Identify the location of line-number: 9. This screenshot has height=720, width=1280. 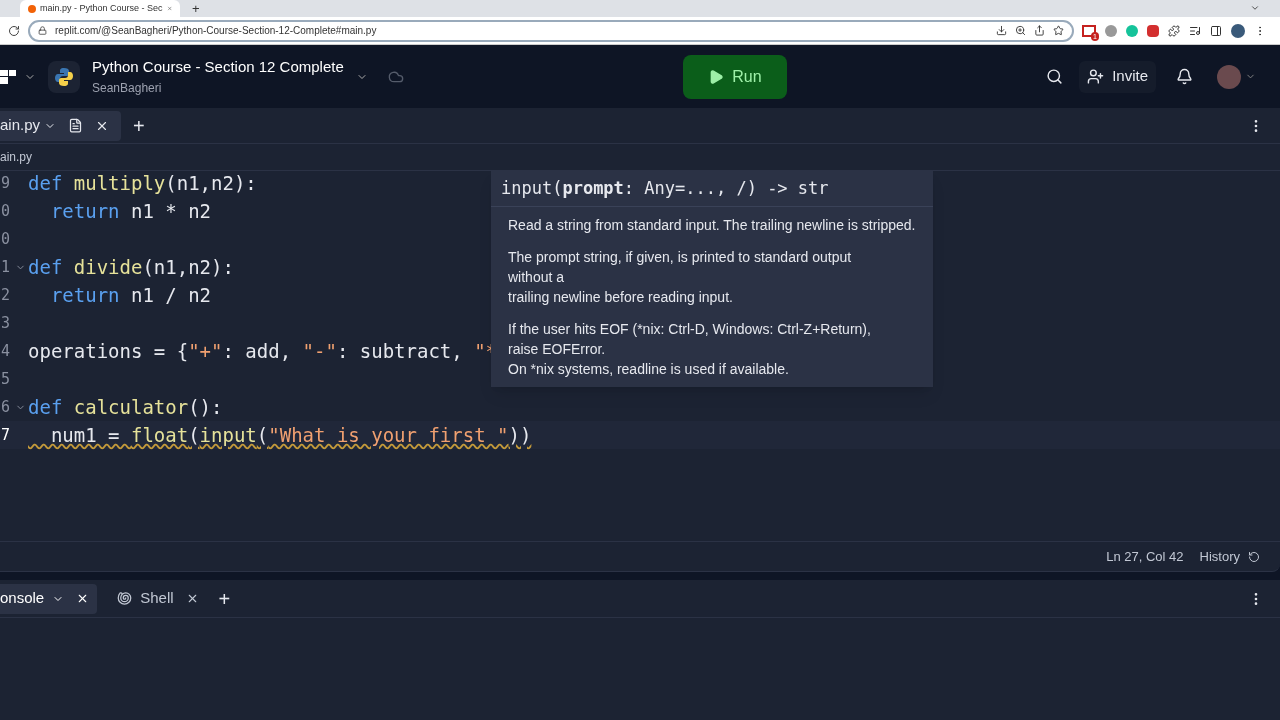
(6, 183).